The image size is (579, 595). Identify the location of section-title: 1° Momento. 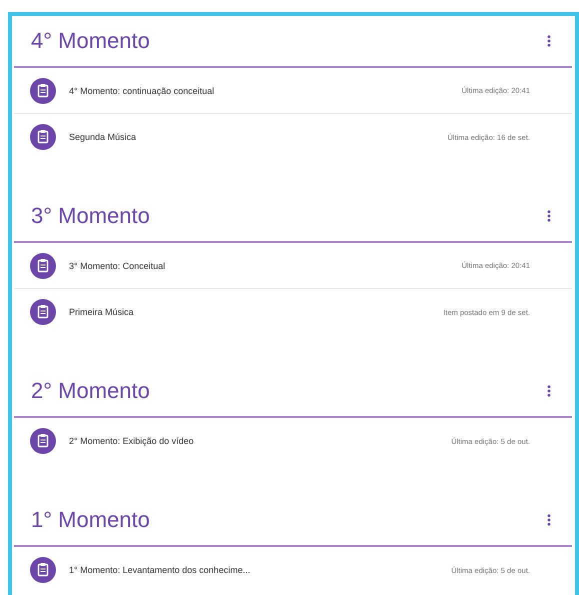
(90, 520).